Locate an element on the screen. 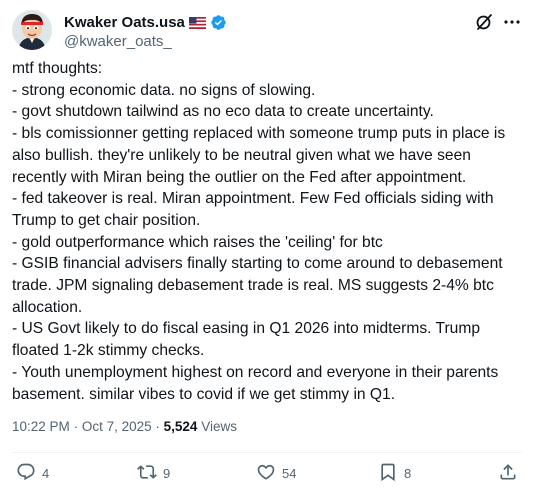  verified-badge-icon is located at coordinates (218, 22).